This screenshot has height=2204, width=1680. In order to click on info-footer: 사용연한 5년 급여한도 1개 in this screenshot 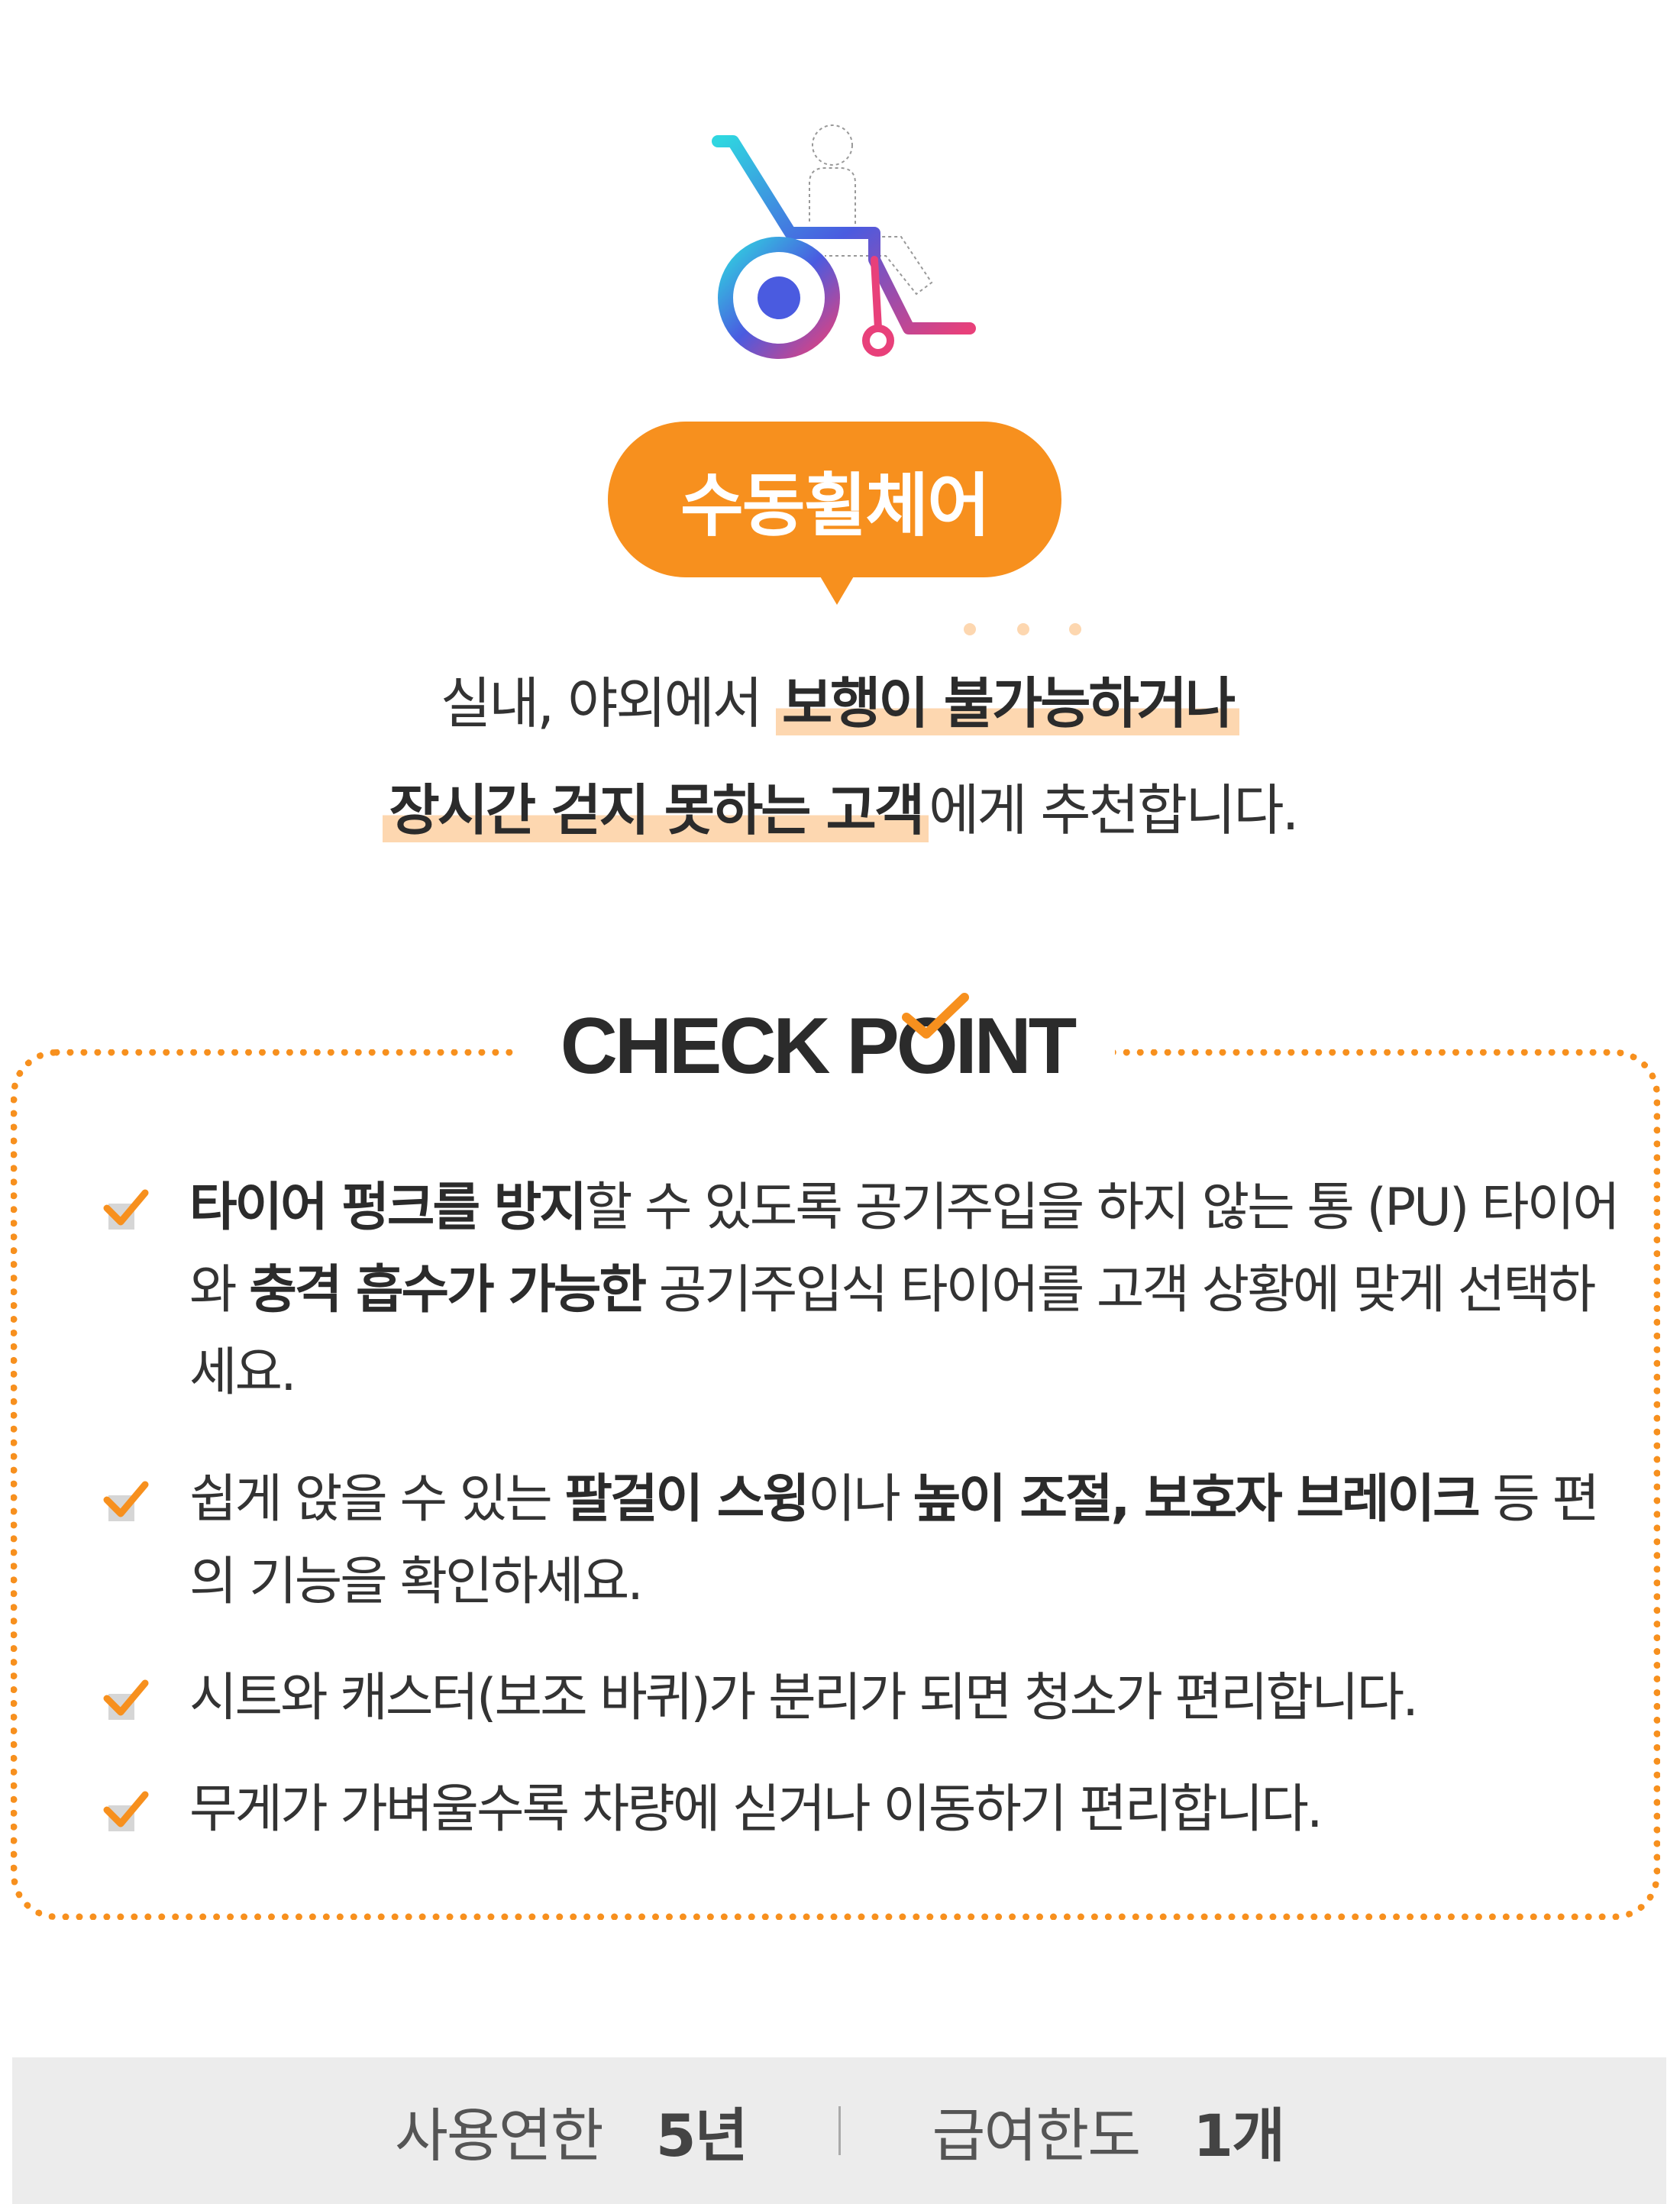, I will do `click(839, 2130)`.